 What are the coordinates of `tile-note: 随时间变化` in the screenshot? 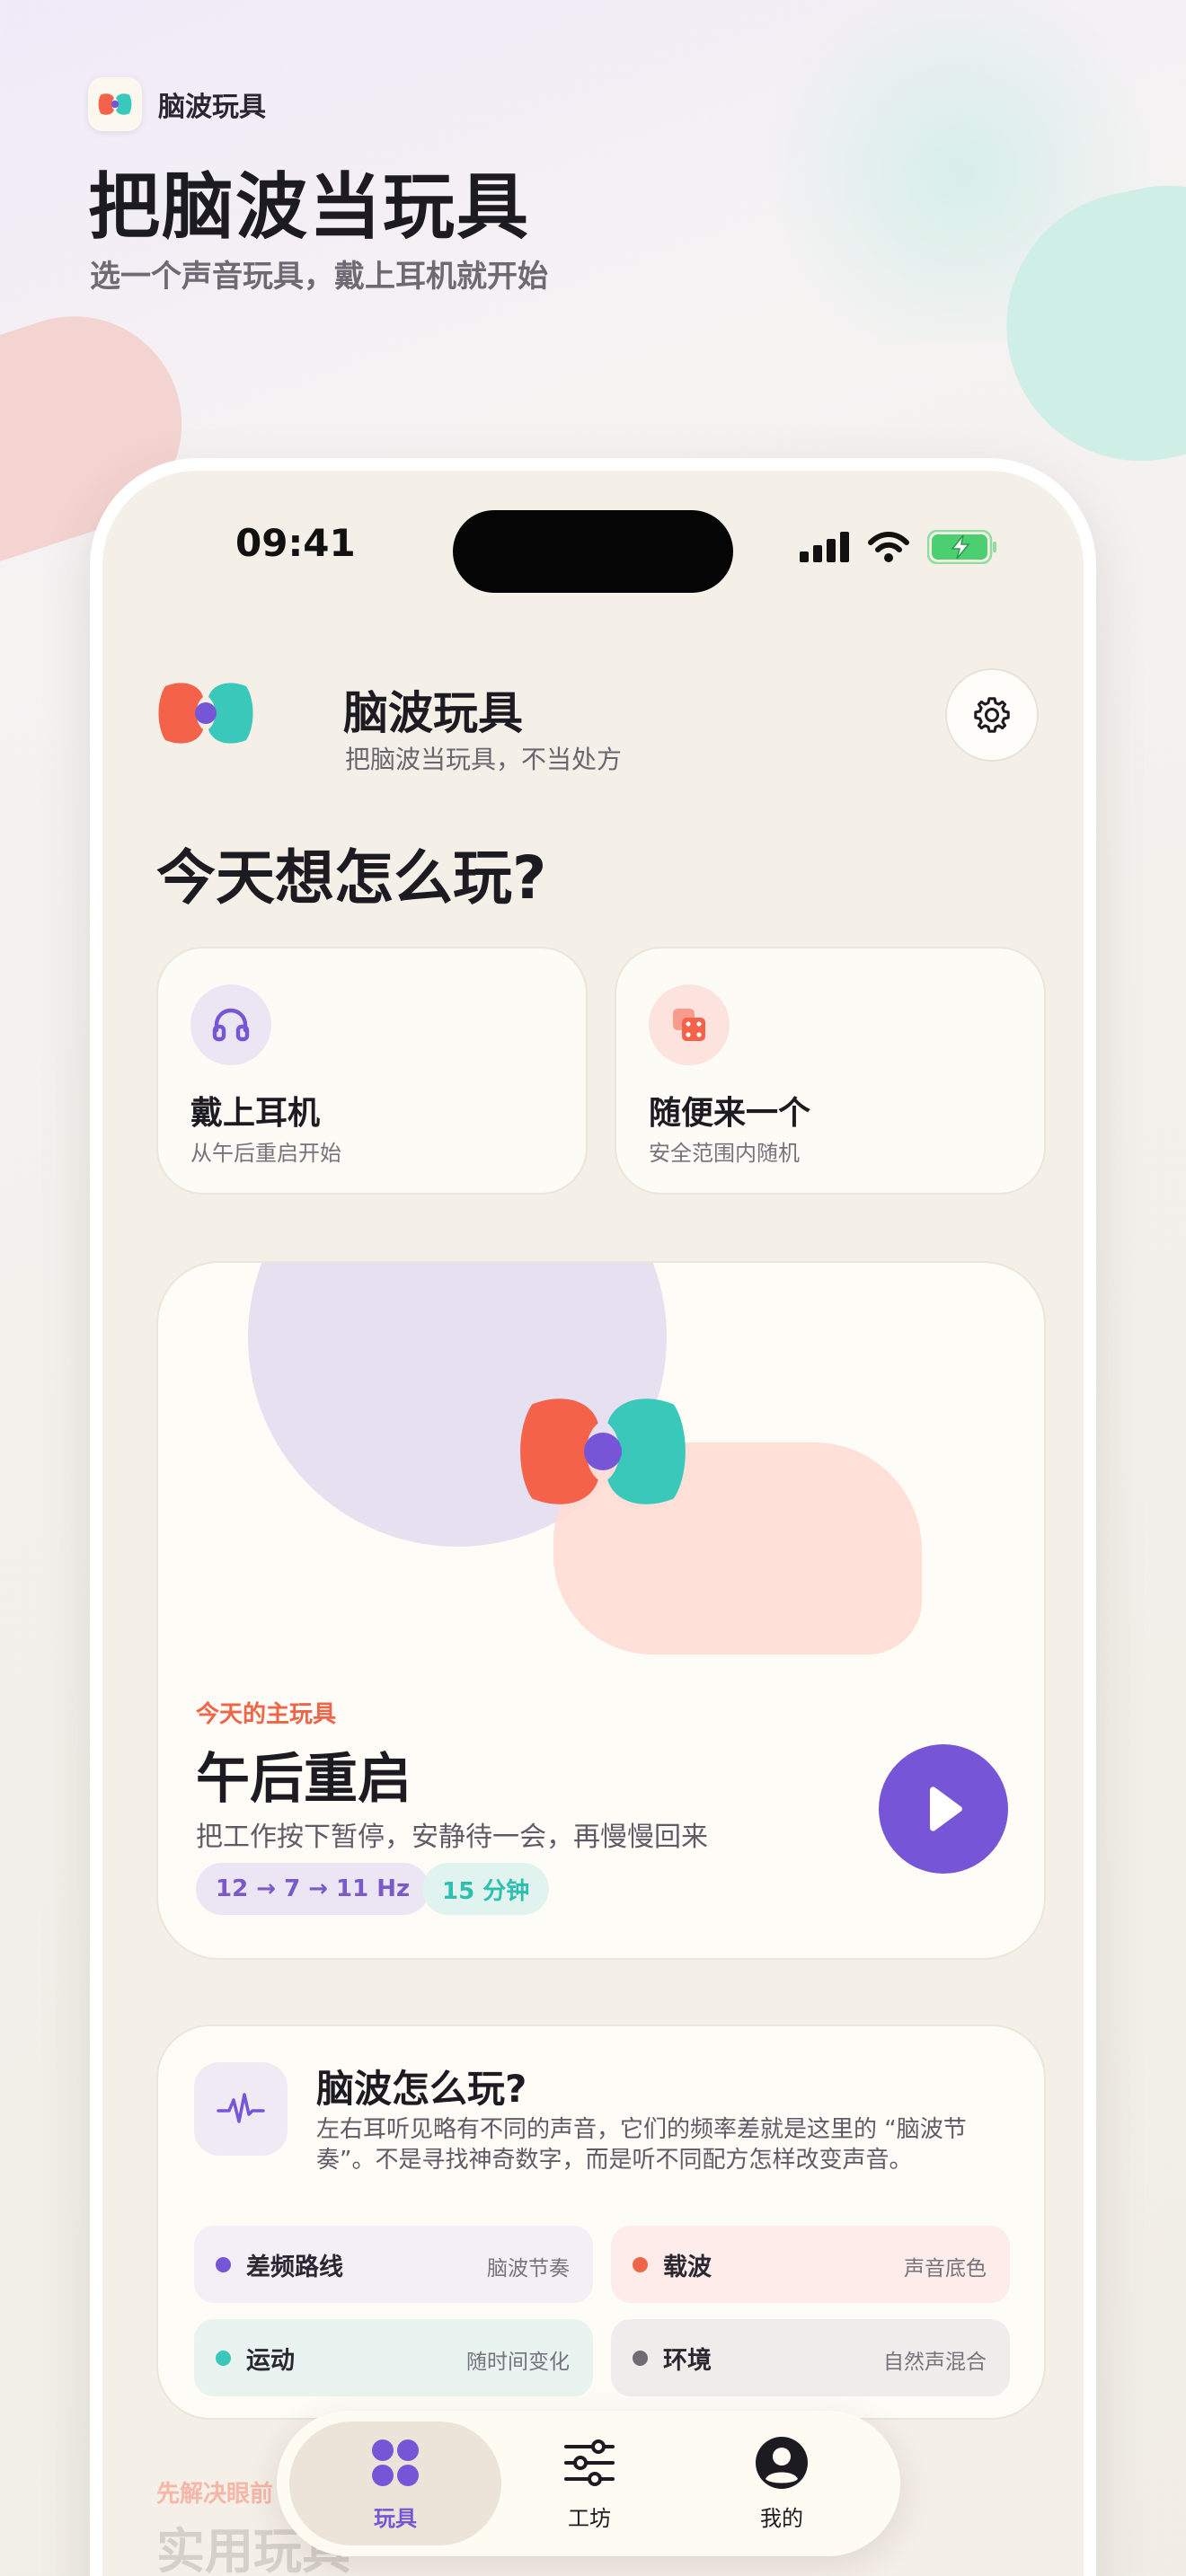 It's located at (518, 2362).